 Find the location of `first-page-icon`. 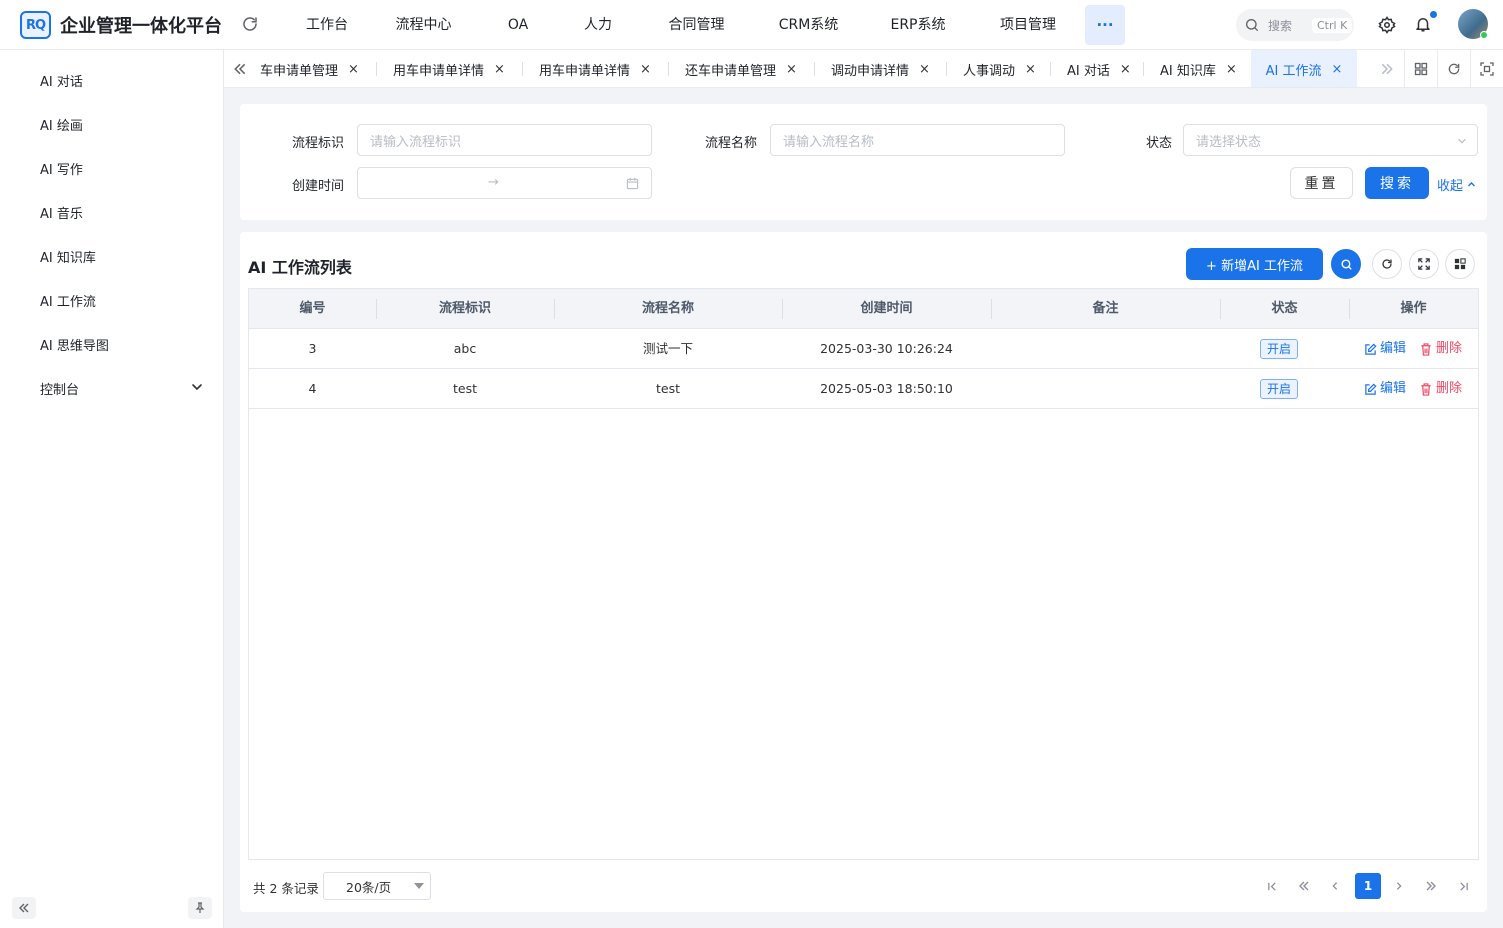

first-page-icon is located at coordinates (1271, 886).